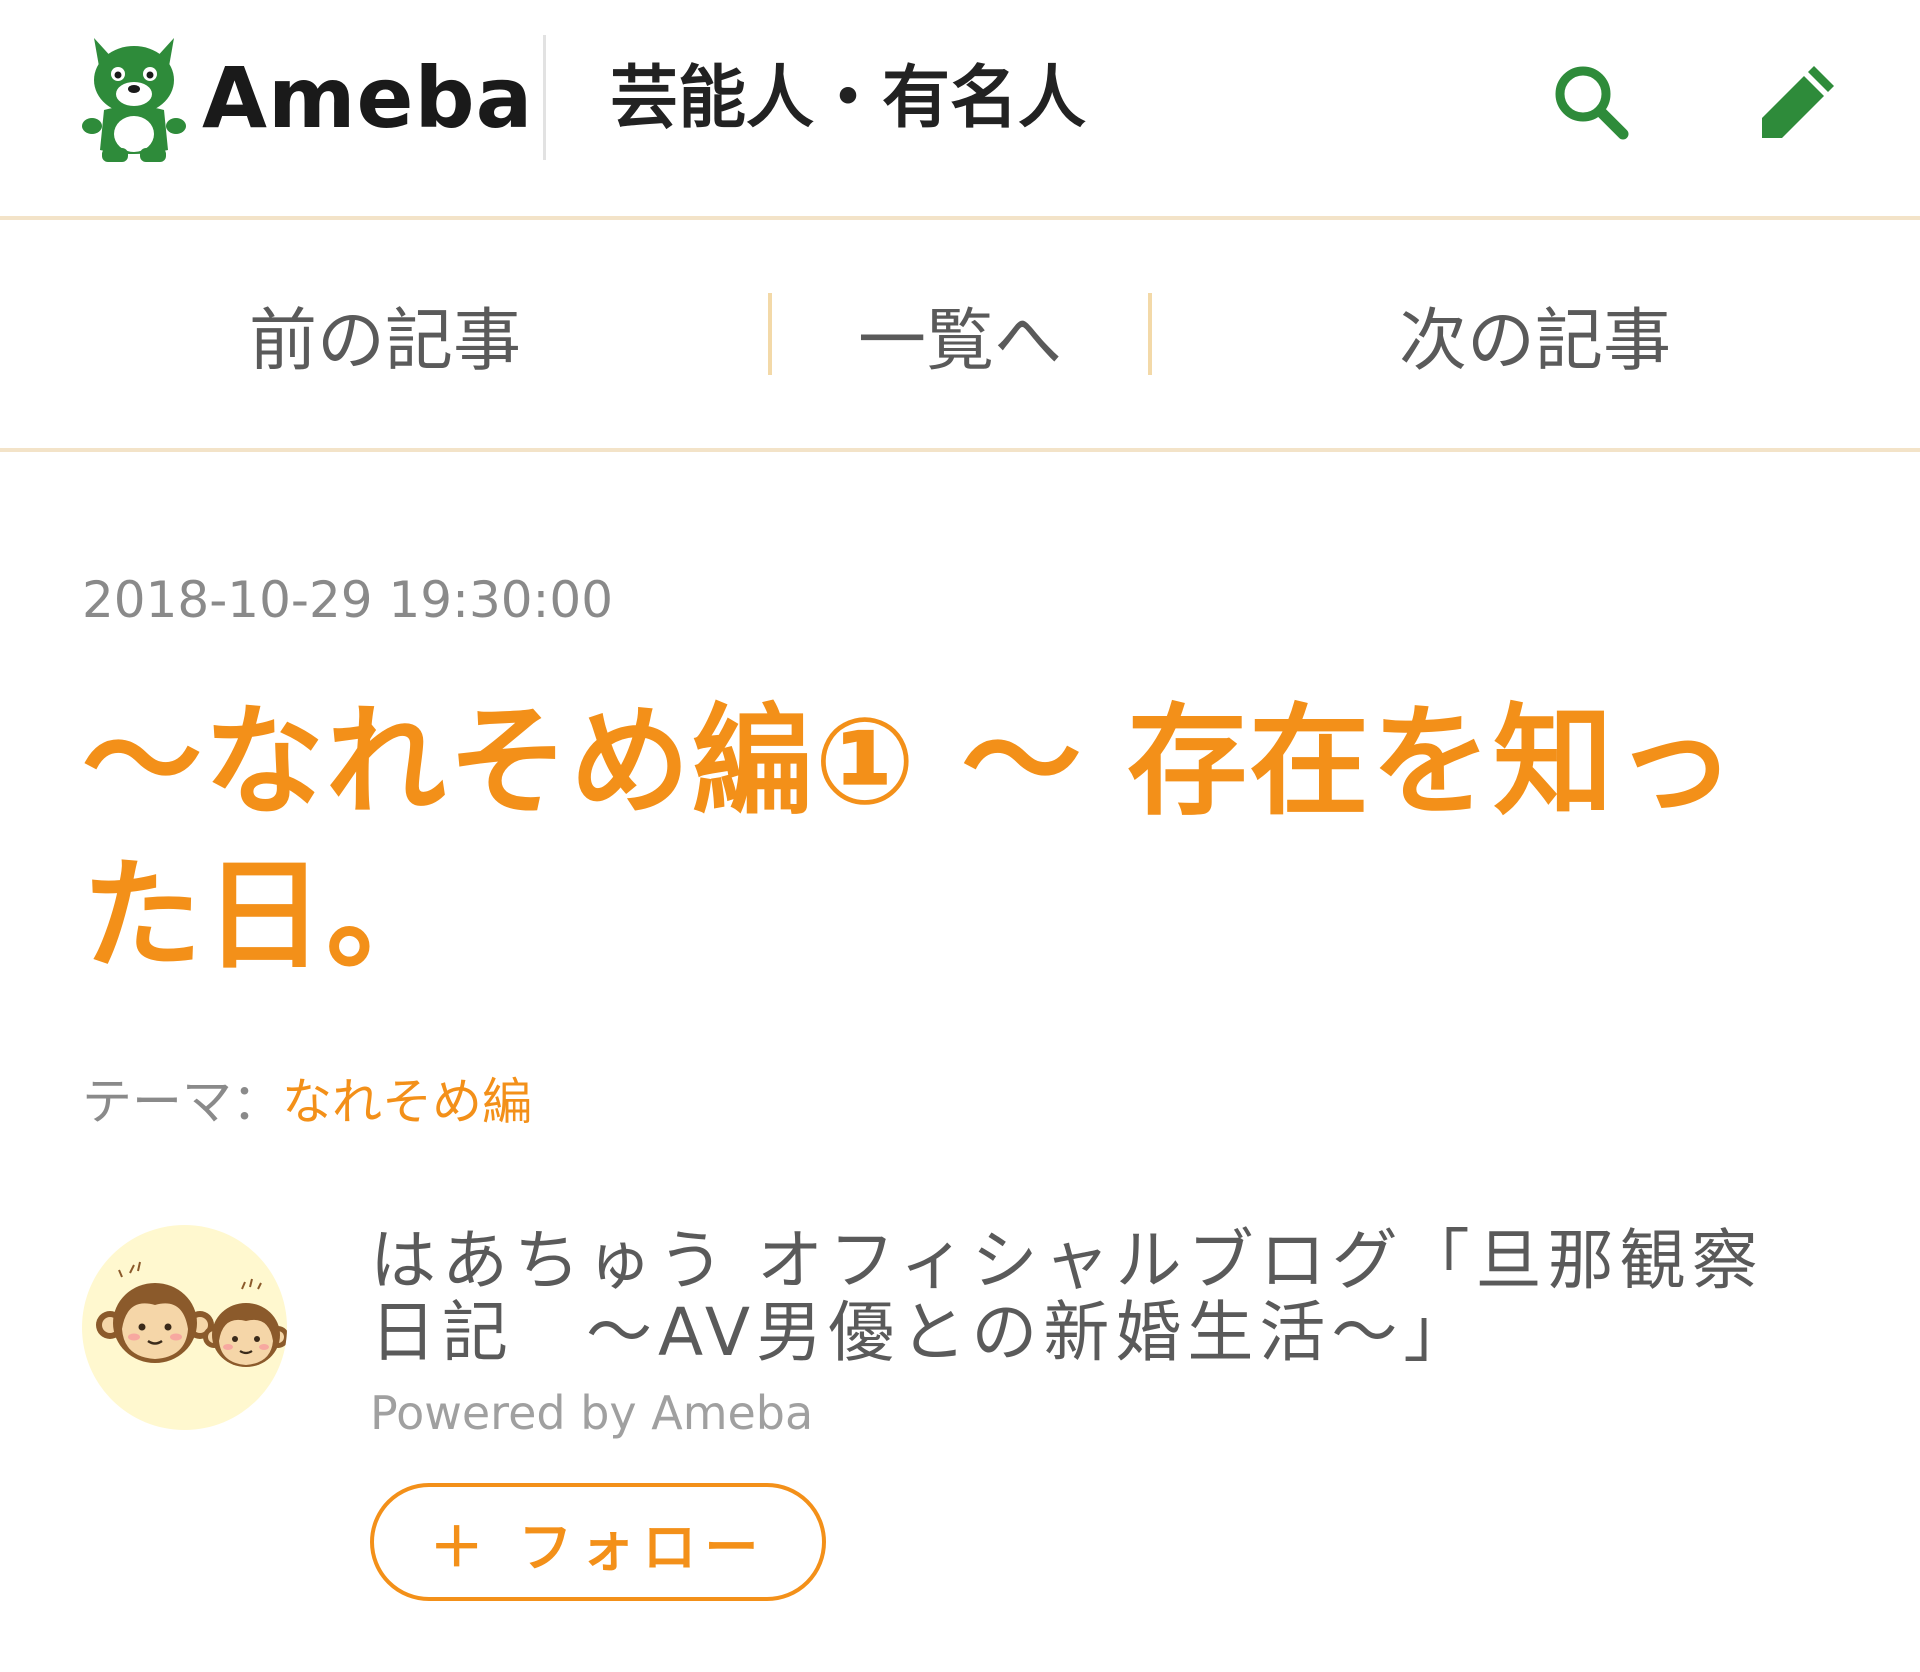 The height and width of the screenshot is (1672, 1920). Describe the element at coordinates (598, 1547) in the screenshot. I see `follow-label: ＋ フォロー` at that location.